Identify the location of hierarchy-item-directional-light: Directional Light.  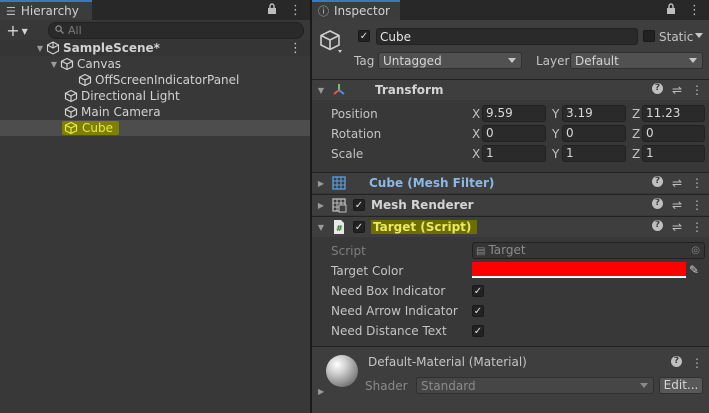
(155, 96).